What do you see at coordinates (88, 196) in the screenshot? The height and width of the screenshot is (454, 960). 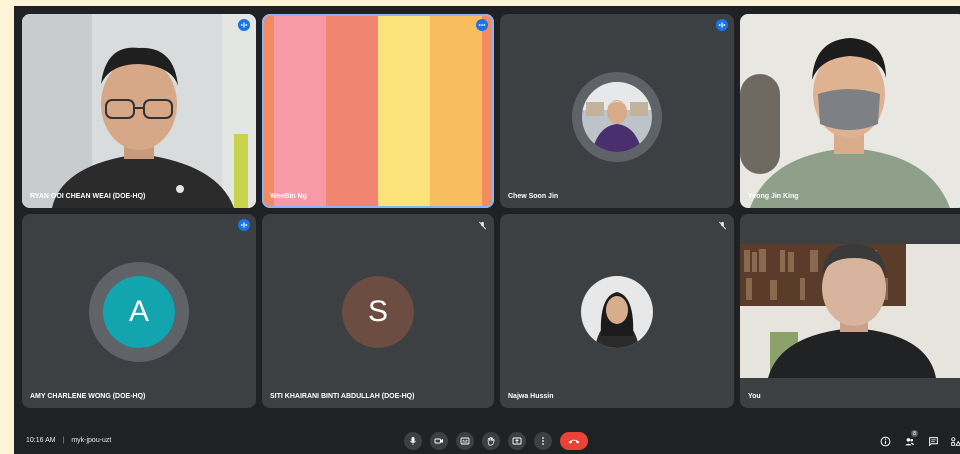 I see `participant-name: RYAN OOI CHEAN WEAI (DOE-HQ)` at bounding box center [88, 196].